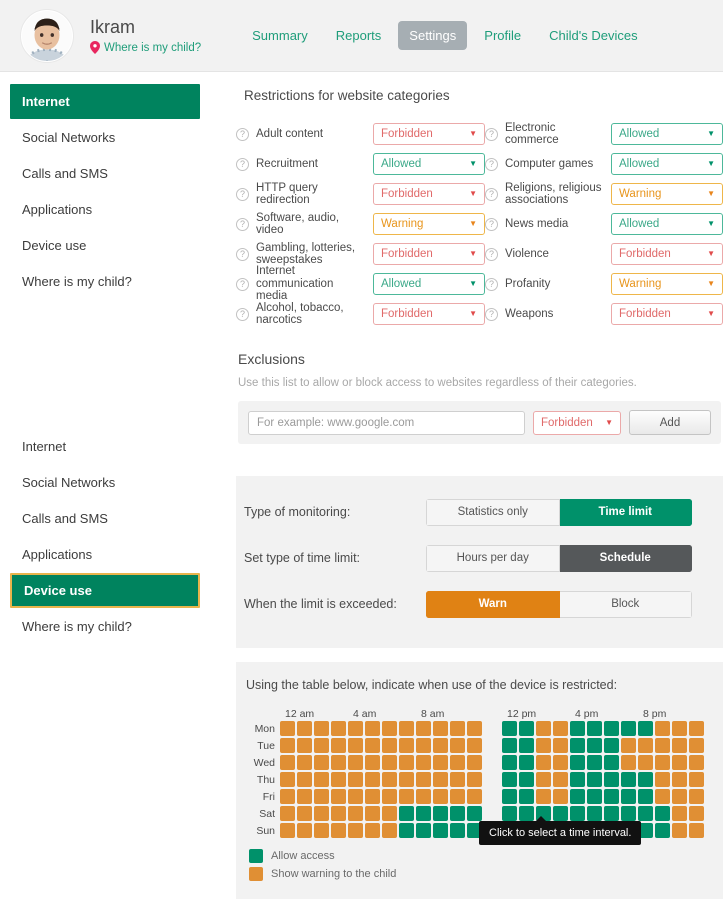 Image resolution: width=723 pixels, height=899 pixels. I want to click on sidebar2-item-social-networks: Social Networks, so click(118, 482).